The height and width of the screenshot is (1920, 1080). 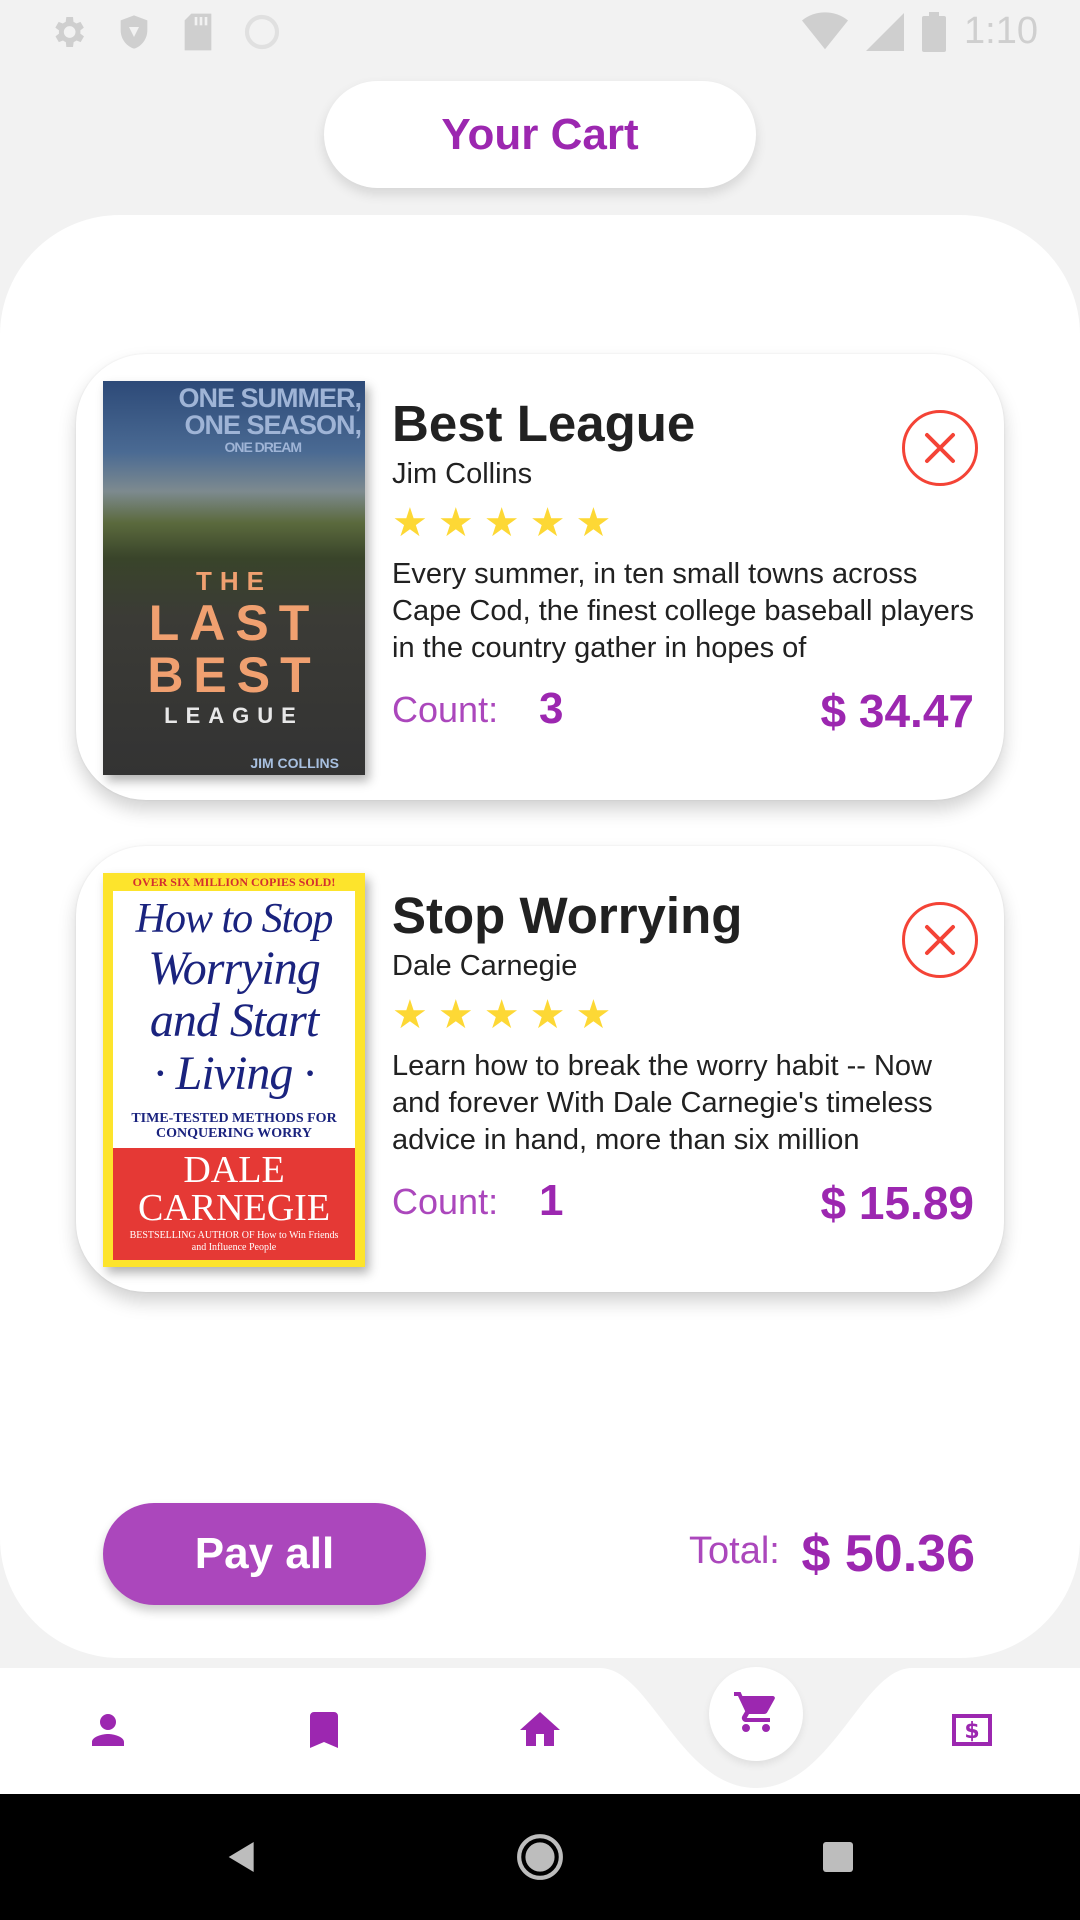 What do you see at coordinates (69, 32) in the screenshot?
I see `settings-icon` at bounding box center [69, 32].